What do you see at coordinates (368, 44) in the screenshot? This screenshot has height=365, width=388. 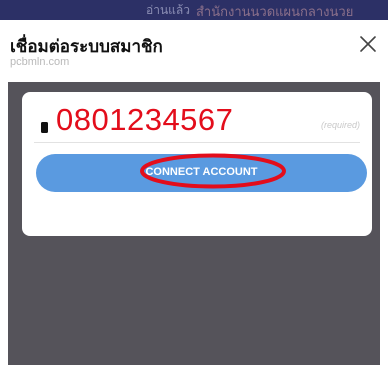 I see `close-icon` at bounding box center [368, 44].